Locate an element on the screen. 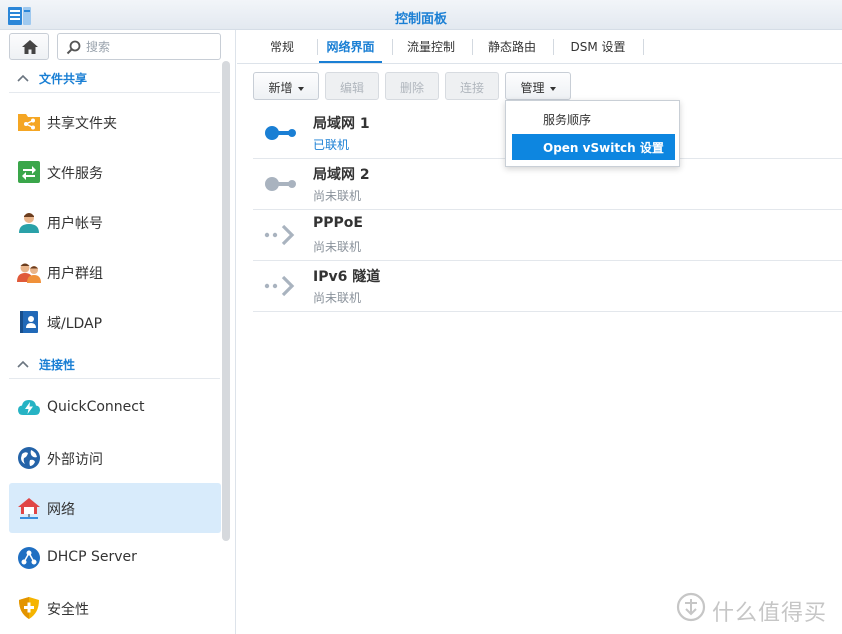 This screenshot has width=842, height=634. sidebar-item-label: 安全性 is located at coordinates (68, 610).